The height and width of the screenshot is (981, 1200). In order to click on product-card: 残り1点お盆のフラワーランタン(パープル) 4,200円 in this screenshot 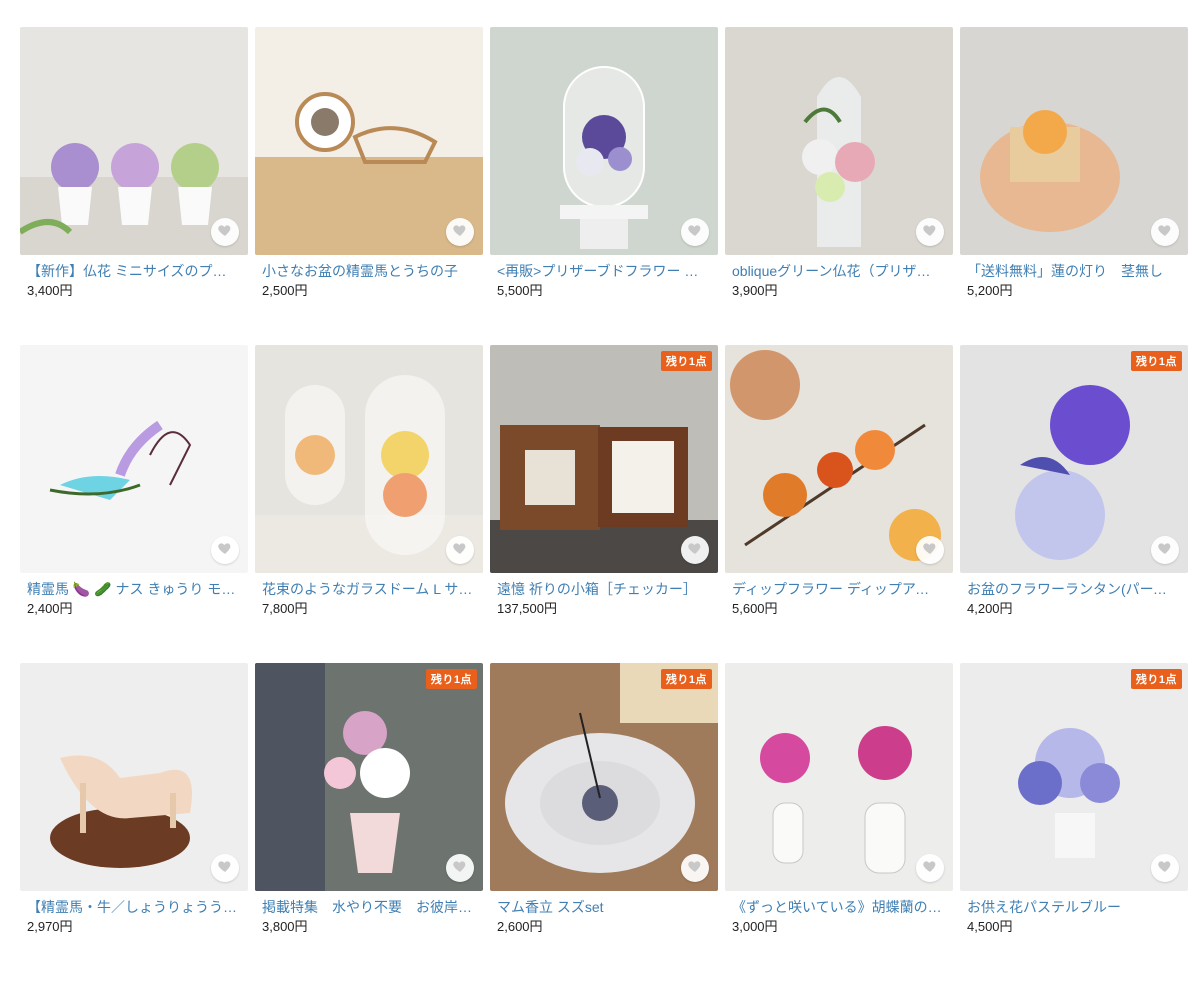, I will do `click(1074, 504)`.